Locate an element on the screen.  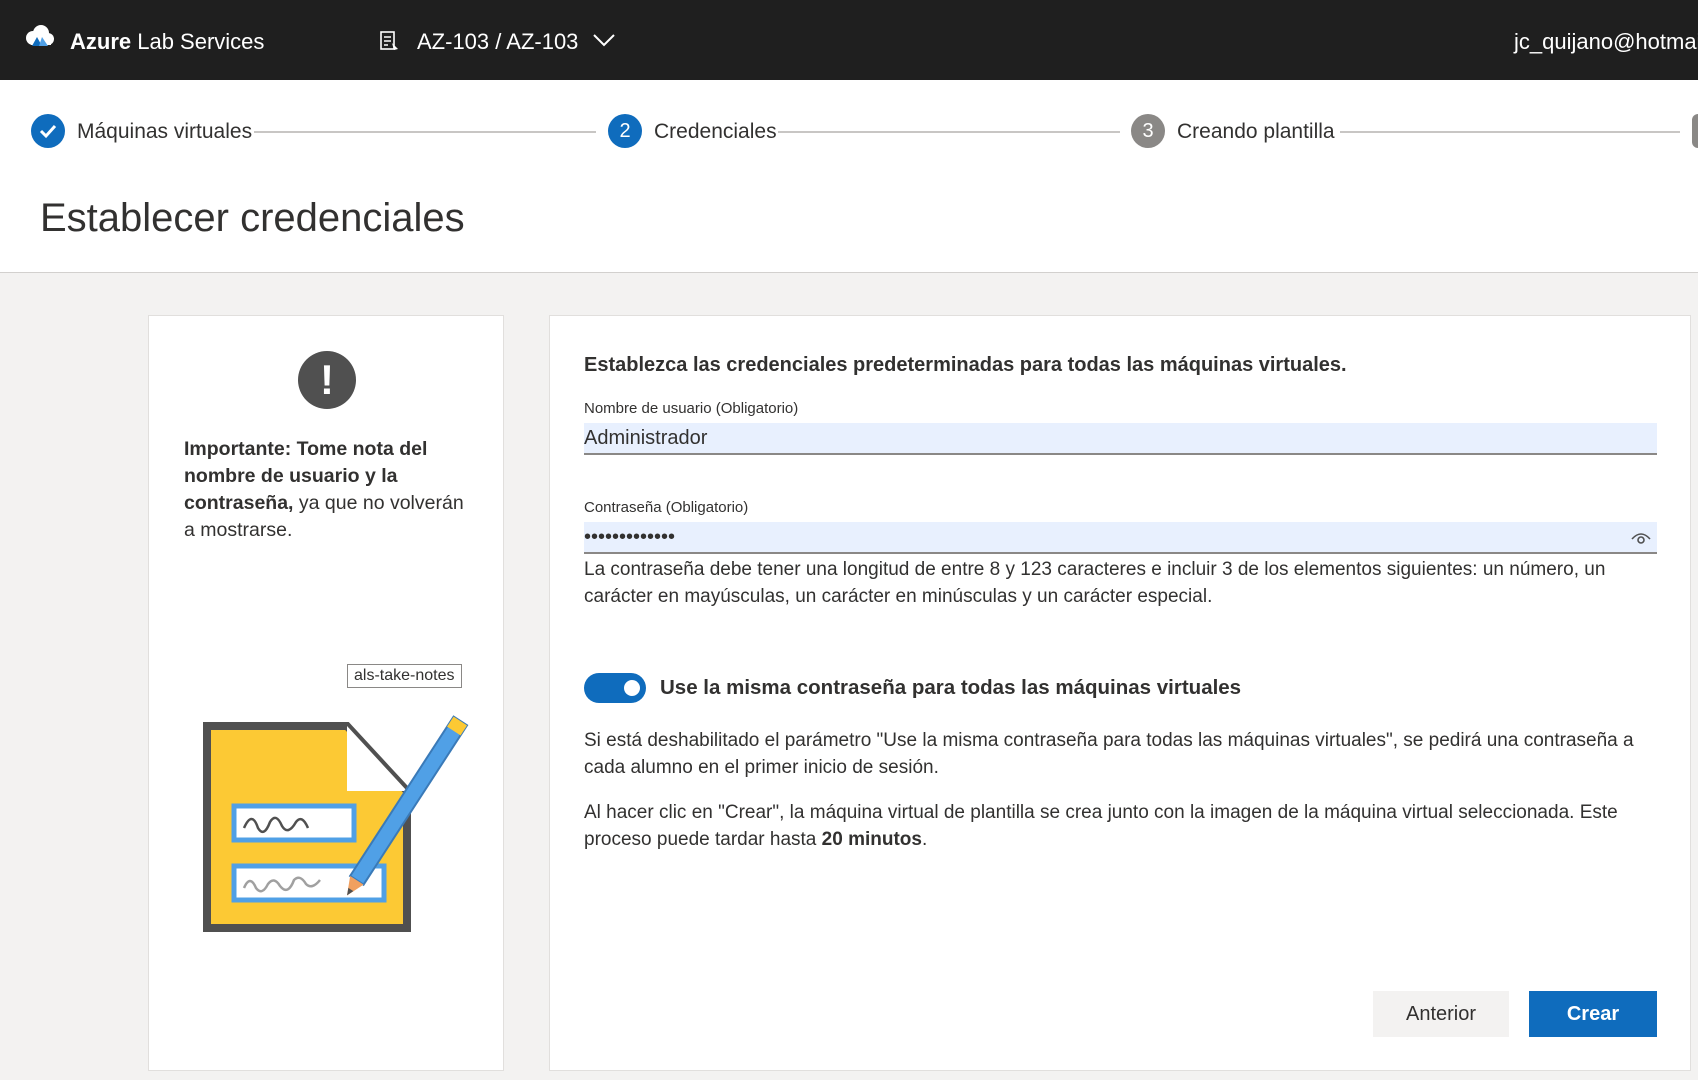
lab-icon is located at coordinates (389, 40).